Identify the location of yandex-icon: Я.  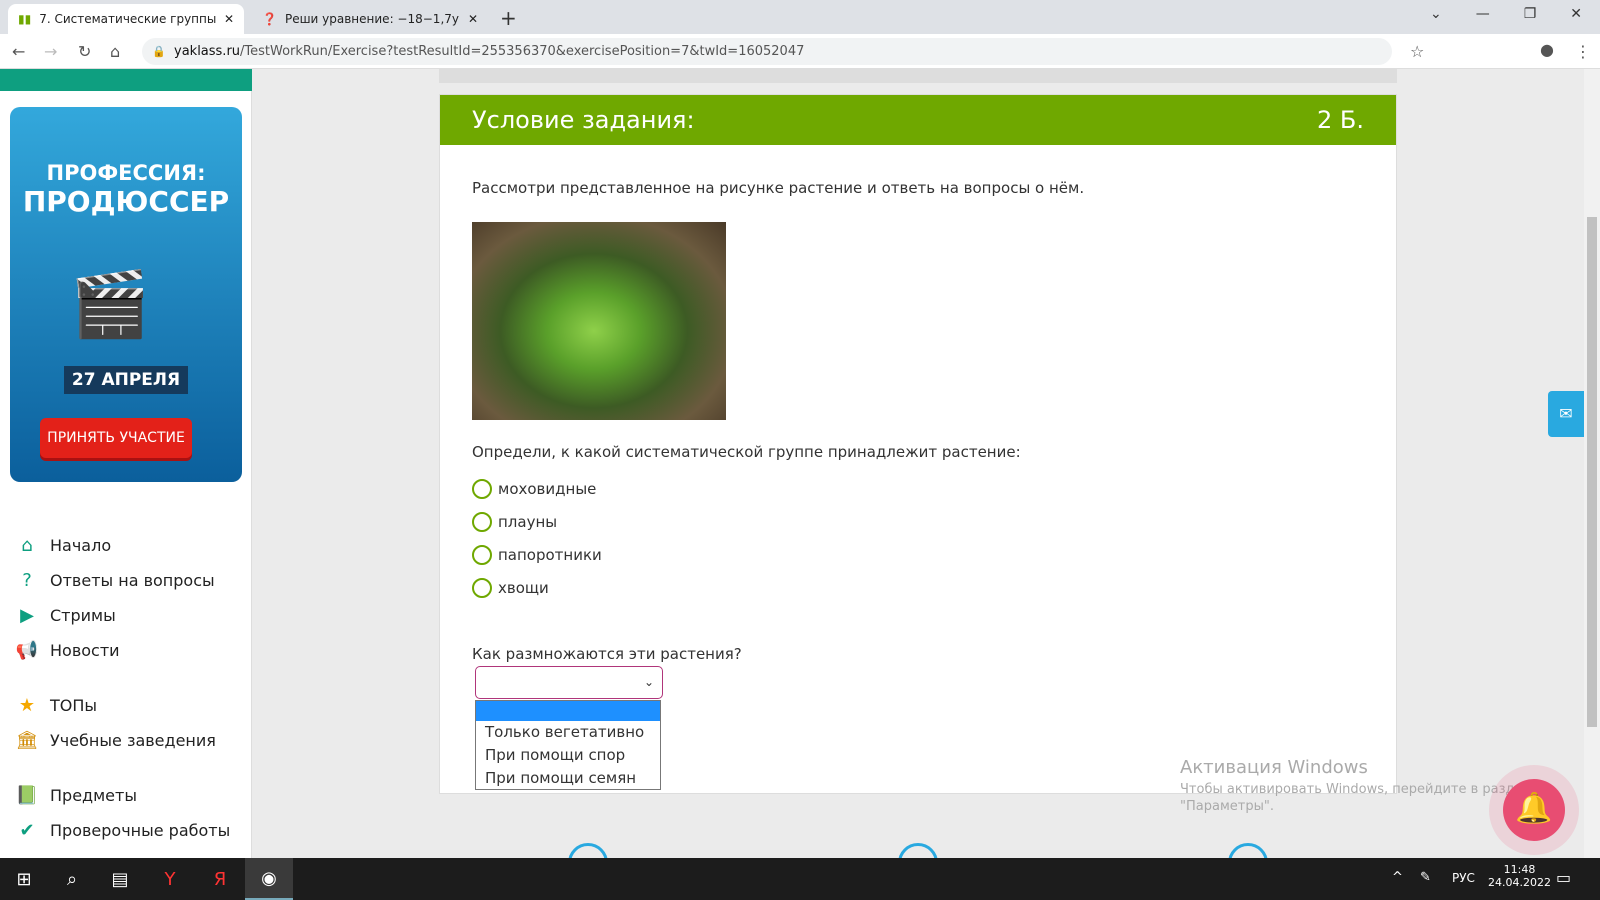
(220, 879).